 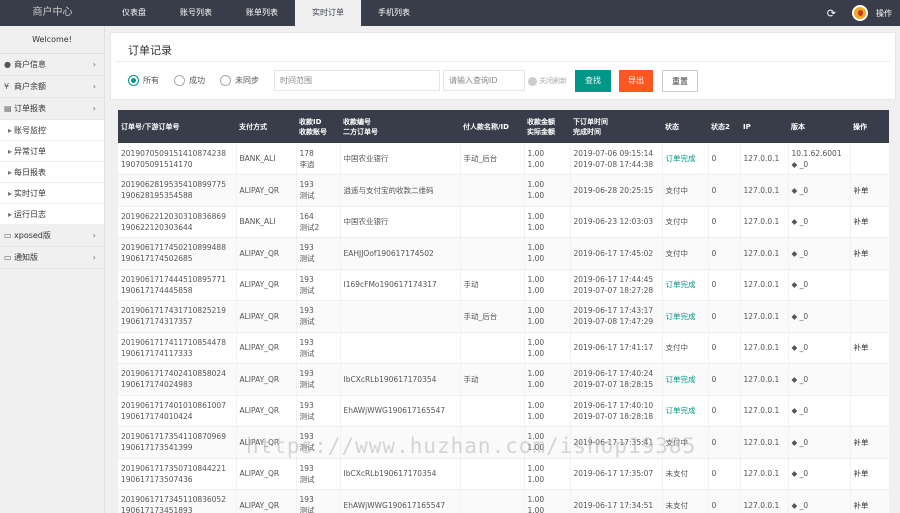 I want to click on page-title: 订单记录, so click(x=150, y=50).